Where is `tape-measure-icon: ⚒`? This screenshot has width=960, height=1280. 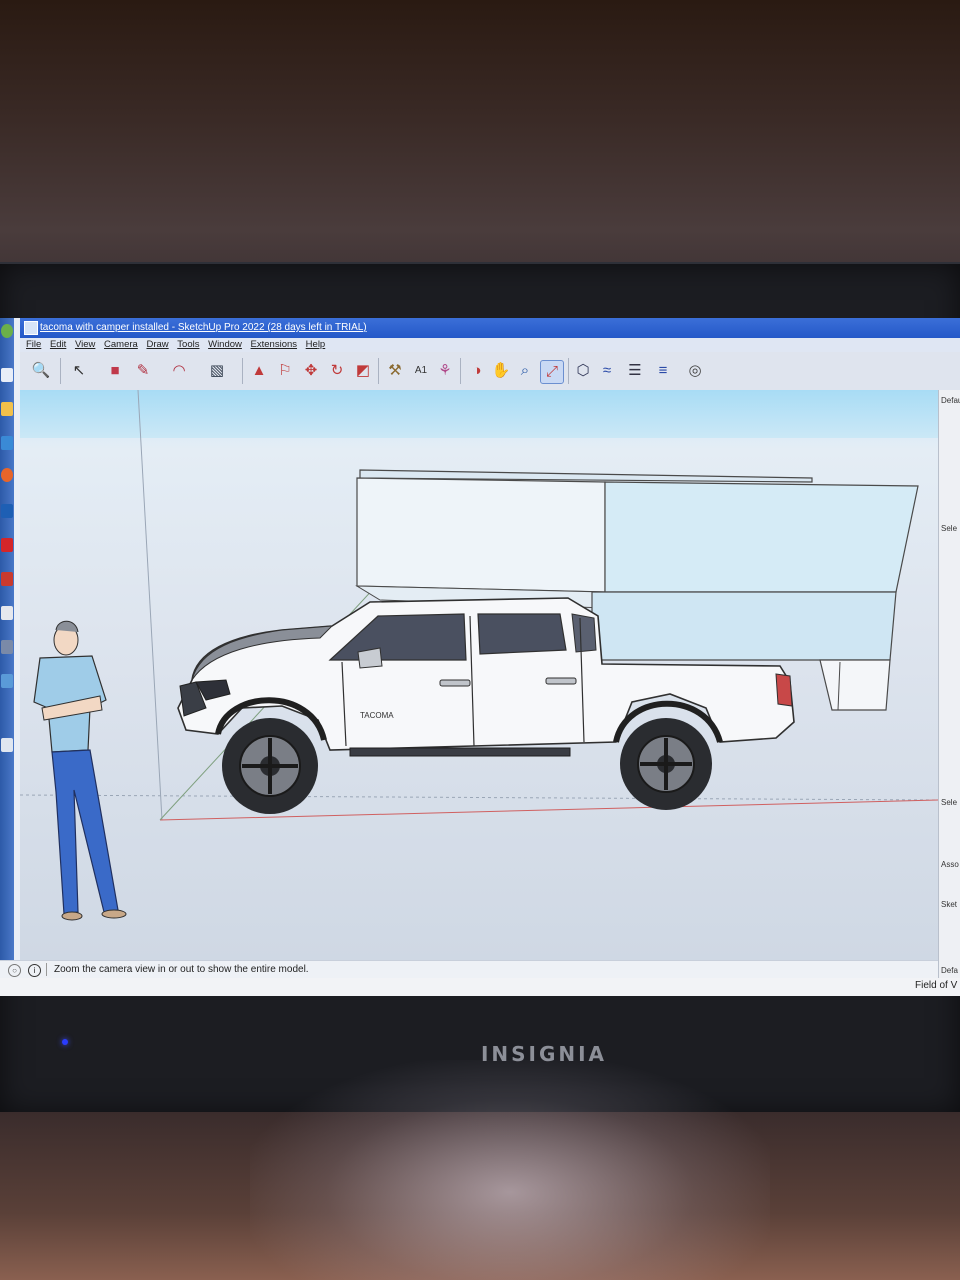 tape-measure-icon: ⚒ is located at coordinates (395, 371).